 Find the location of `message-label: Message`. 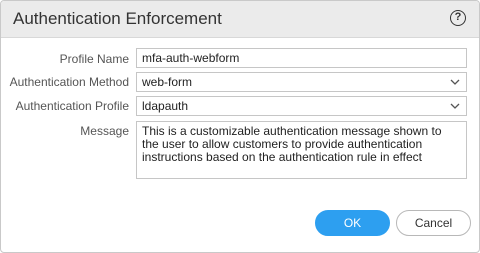

message-label: Message is located at coordinates (104, 131).